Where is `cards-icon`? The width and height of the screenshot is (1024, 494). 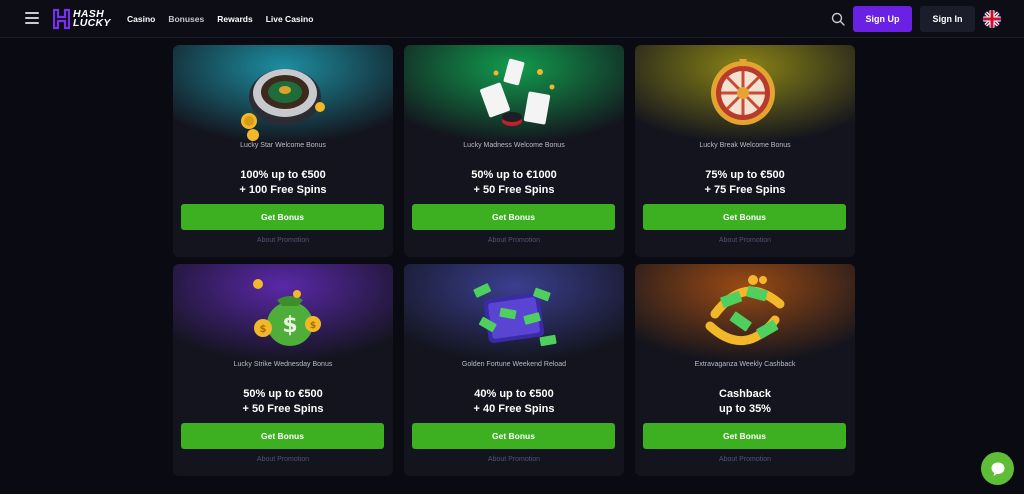
cards-icon is located at coordinates (514, 100).